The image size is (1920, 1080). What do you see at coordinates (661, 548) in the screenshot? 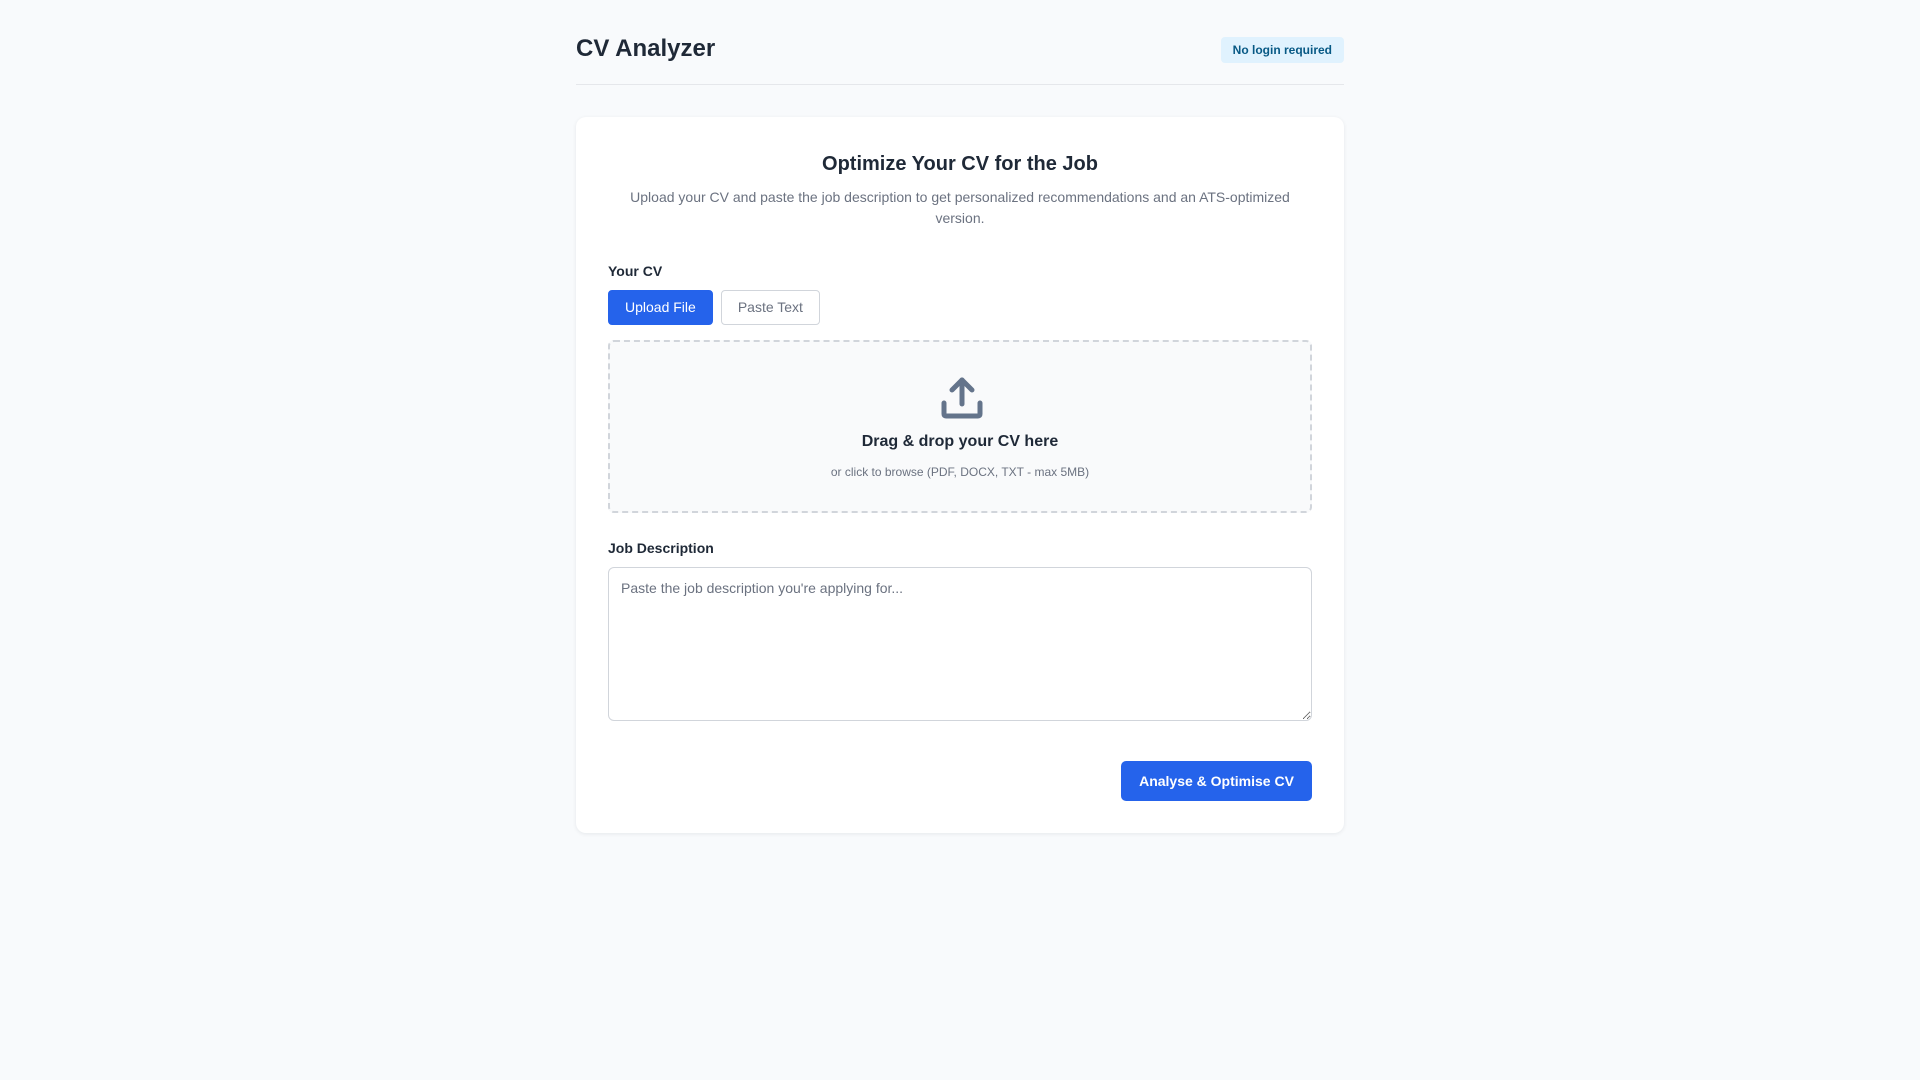
I see `job-description-label: Job Description` at bounding box center [661, 548].